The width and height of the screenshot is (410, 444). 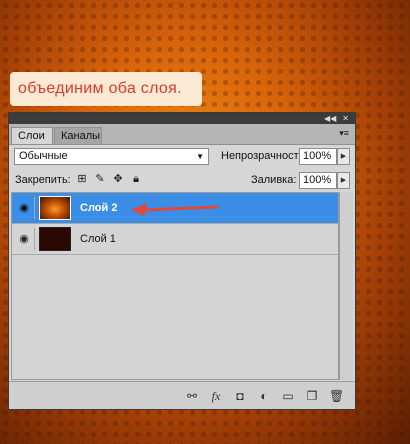 I want to click on collapse-icon: ◀◀, so click(x=330, y=118).